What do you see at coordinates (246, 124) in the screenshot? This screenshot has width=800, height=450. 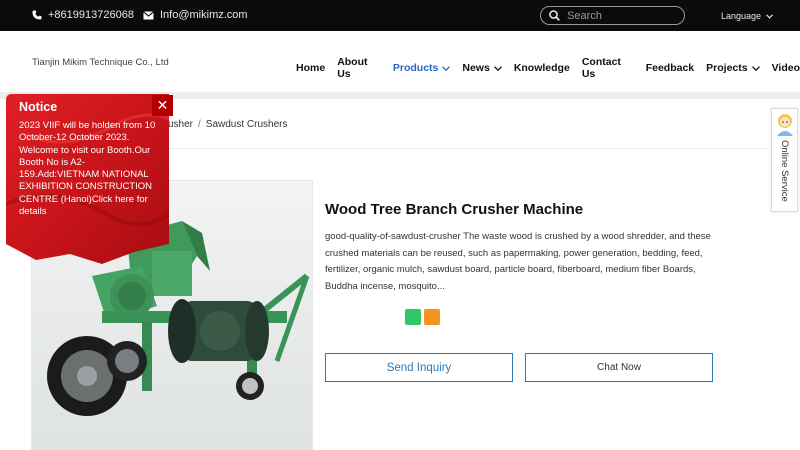 I see `breadcrumb-item-current: Sawdust Crushers` at bounding box center [246, 124].